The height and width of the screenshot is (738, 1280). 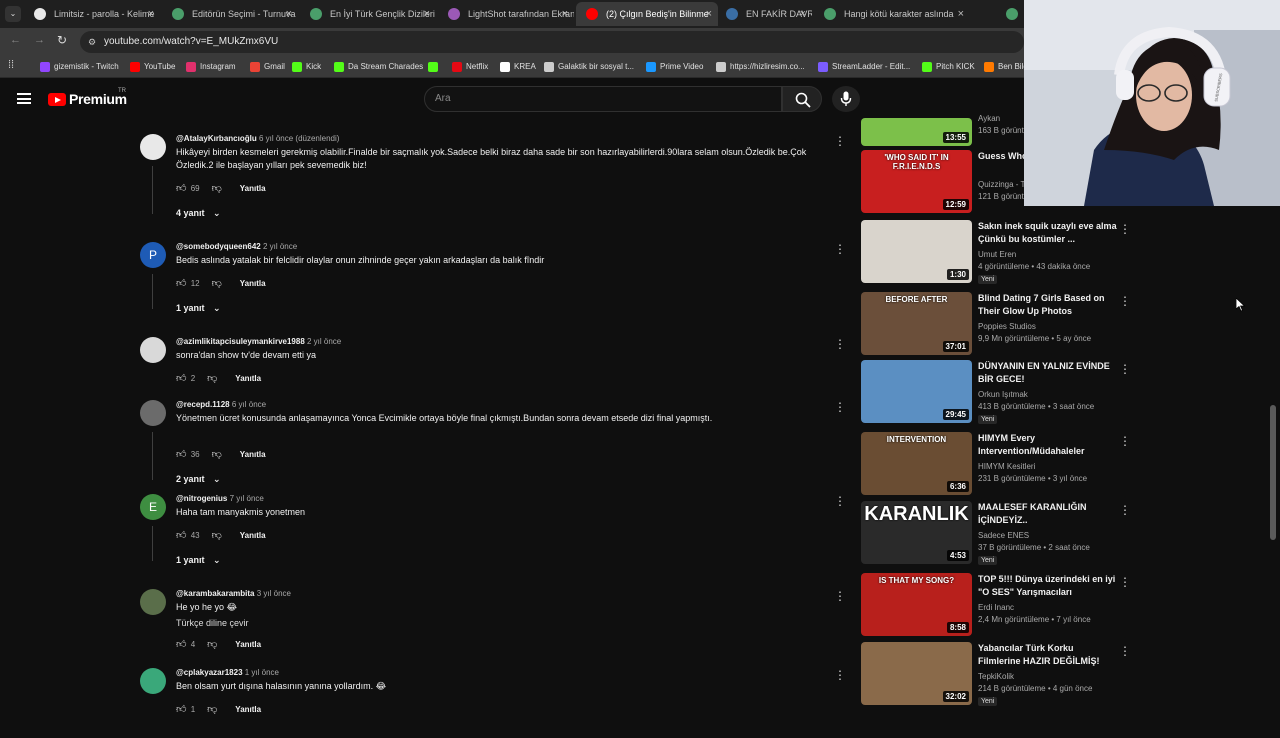 I want to click on comment-author: @nitrogenius, so click(x=201, y=498).